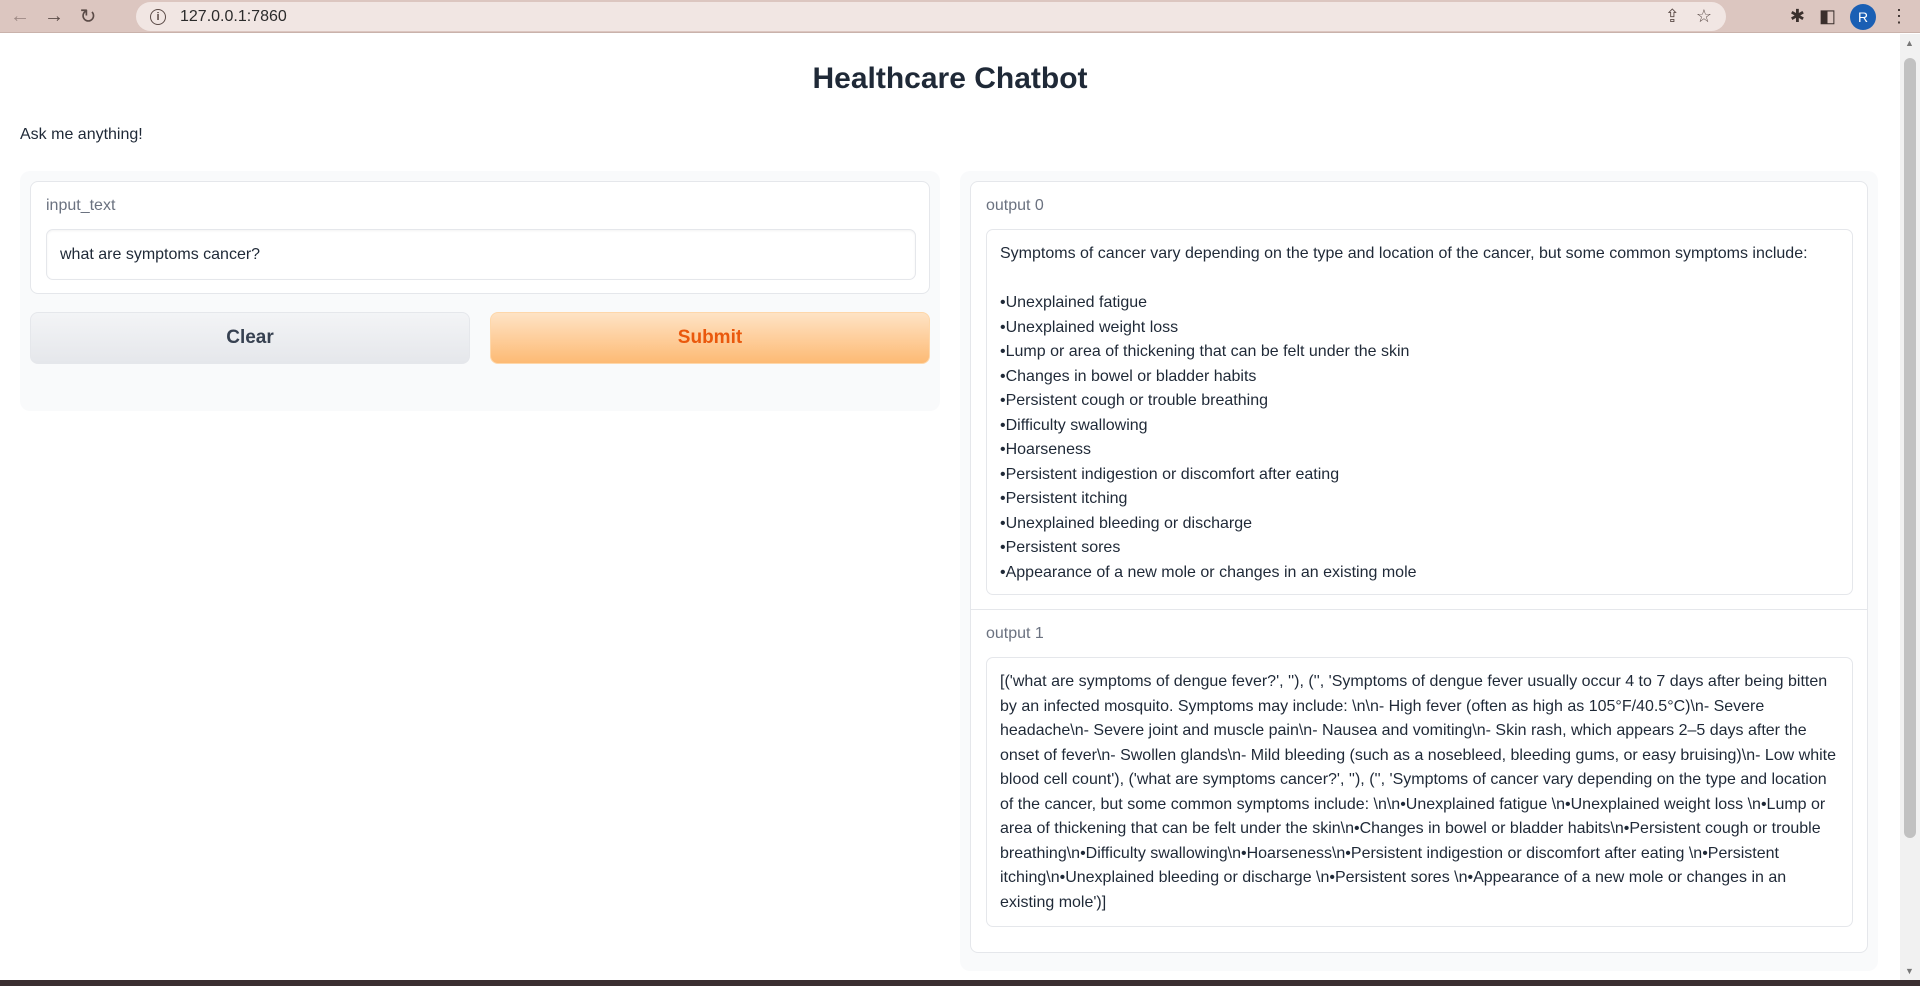 The width and height of the screenshot is (1920, 986). Describe the element at coordinates (250, 338) in the screenshot. I see `clear-button: Clear` at that location.